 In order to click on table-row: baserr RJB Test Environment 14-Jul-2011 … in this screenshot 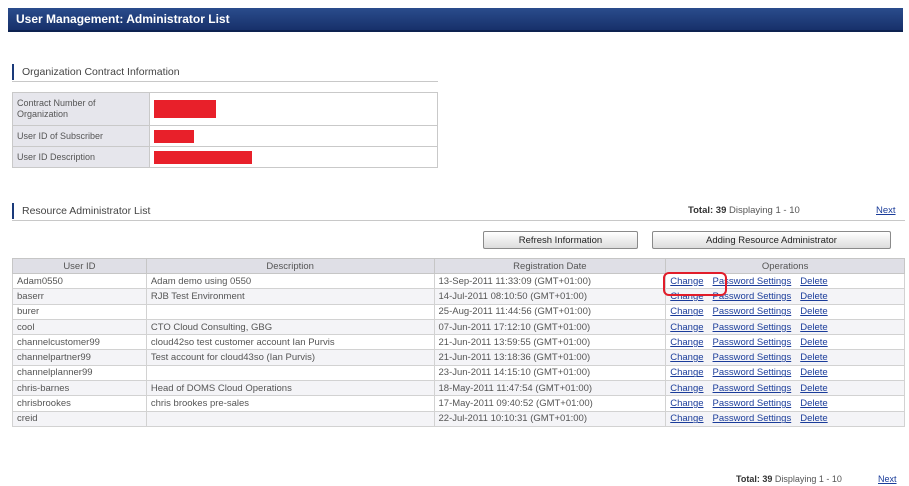, I will do `click(458, 296)`.